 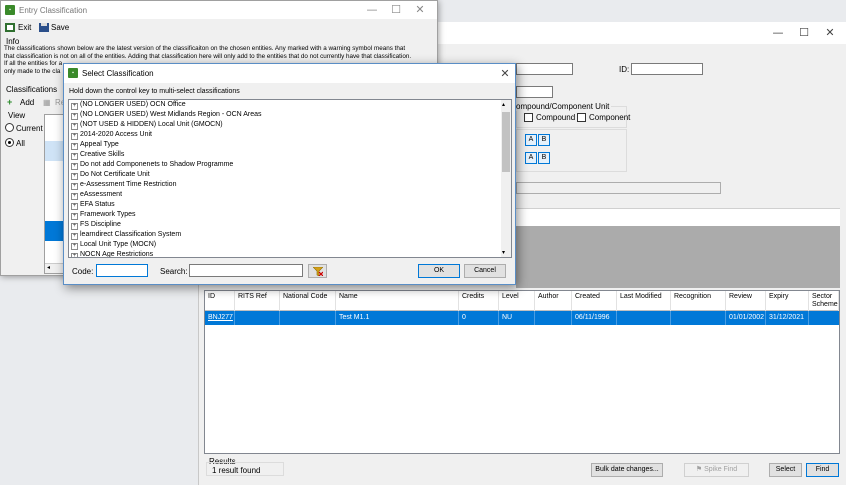 What do you see at coordinates (746, 318) in the screenshot?
I see `cell-review: 01/01/2002` at bounding box center [746, 318].